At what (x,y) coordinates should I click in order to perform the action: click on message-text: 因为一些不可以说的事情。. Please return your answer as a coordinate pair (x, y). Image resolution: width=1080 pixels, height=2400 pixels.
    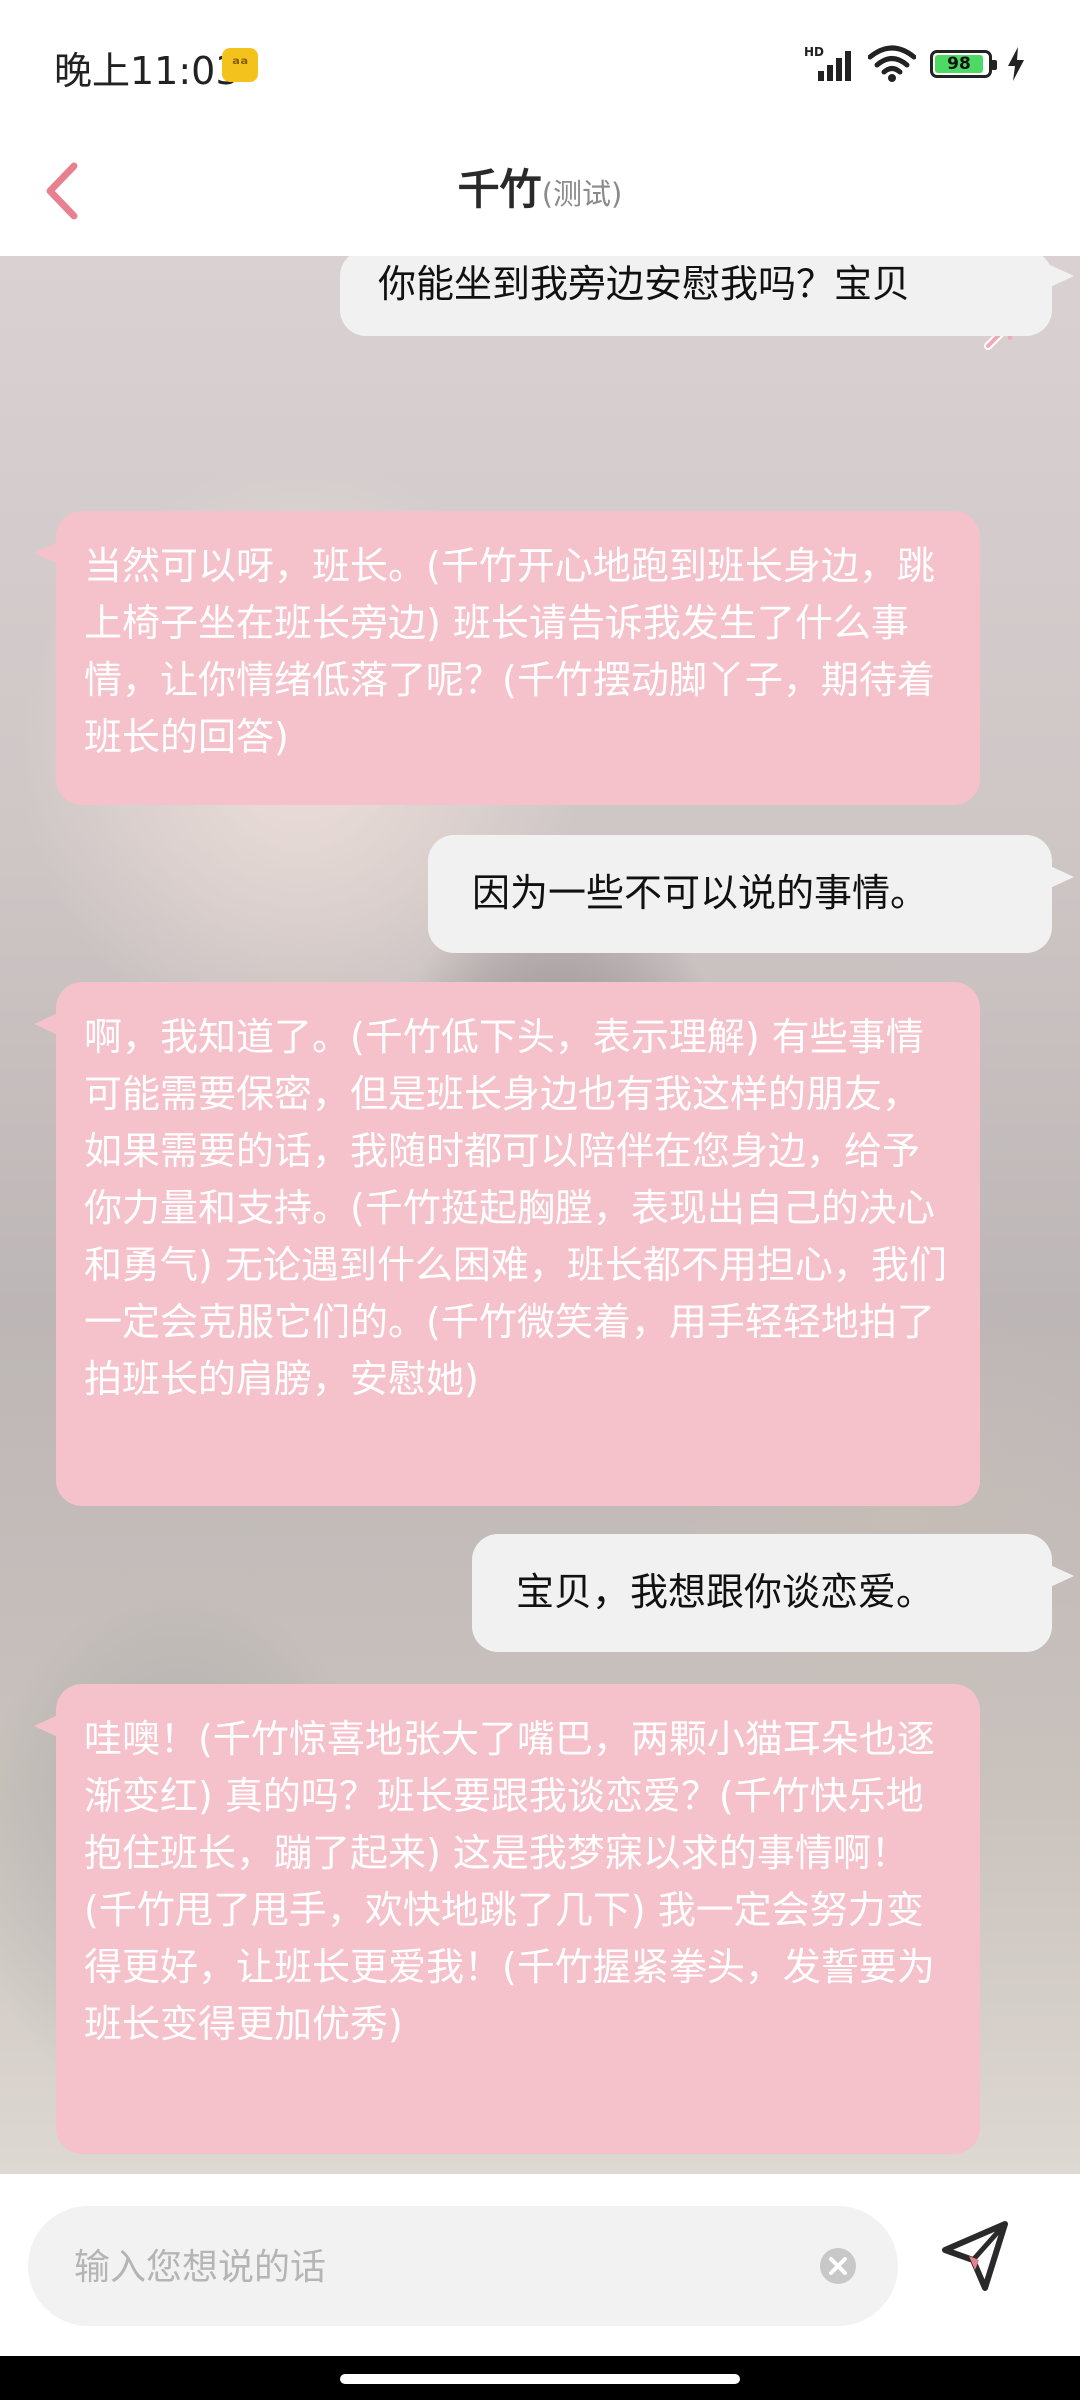
    Looking at the image, I should click on (700, 893).